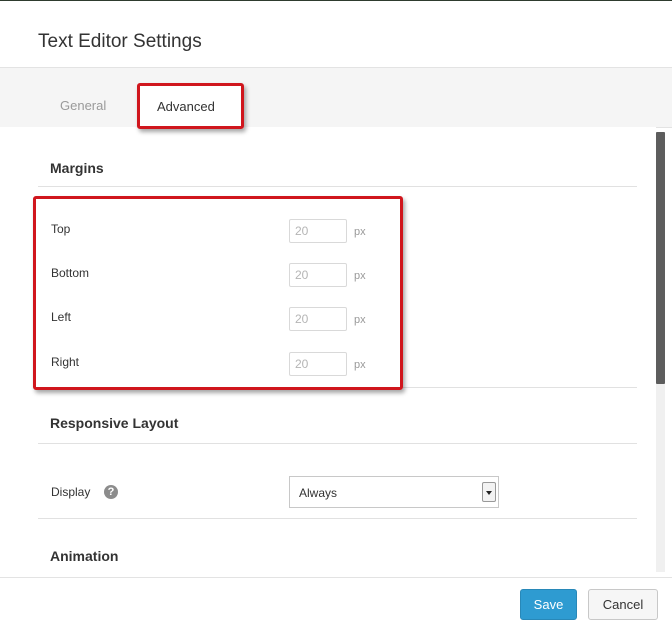 This screenshot has height=620, width=672. What do you see at coordinates (548, 604) in the screenshot?
I see `save-button: Save` at bounding box center [548, 604].